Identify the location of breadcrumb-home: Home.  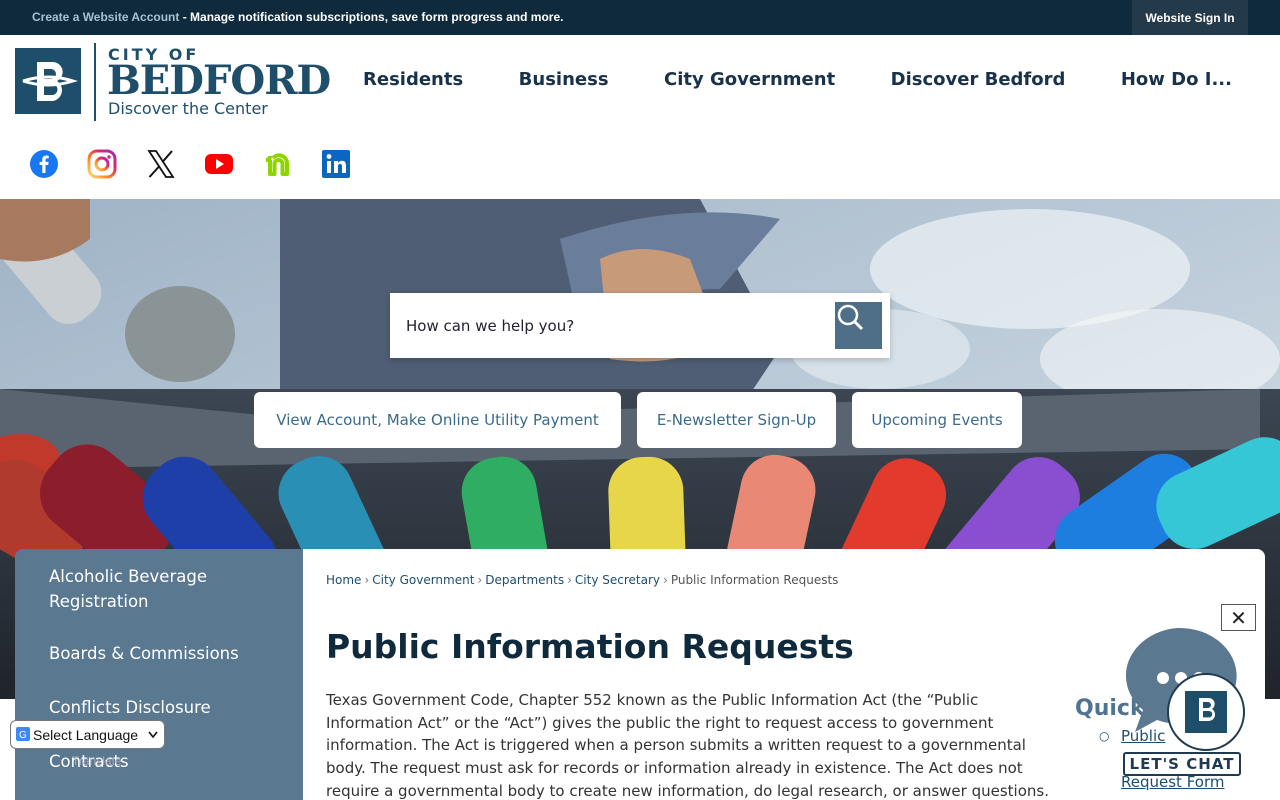
(343, 580).